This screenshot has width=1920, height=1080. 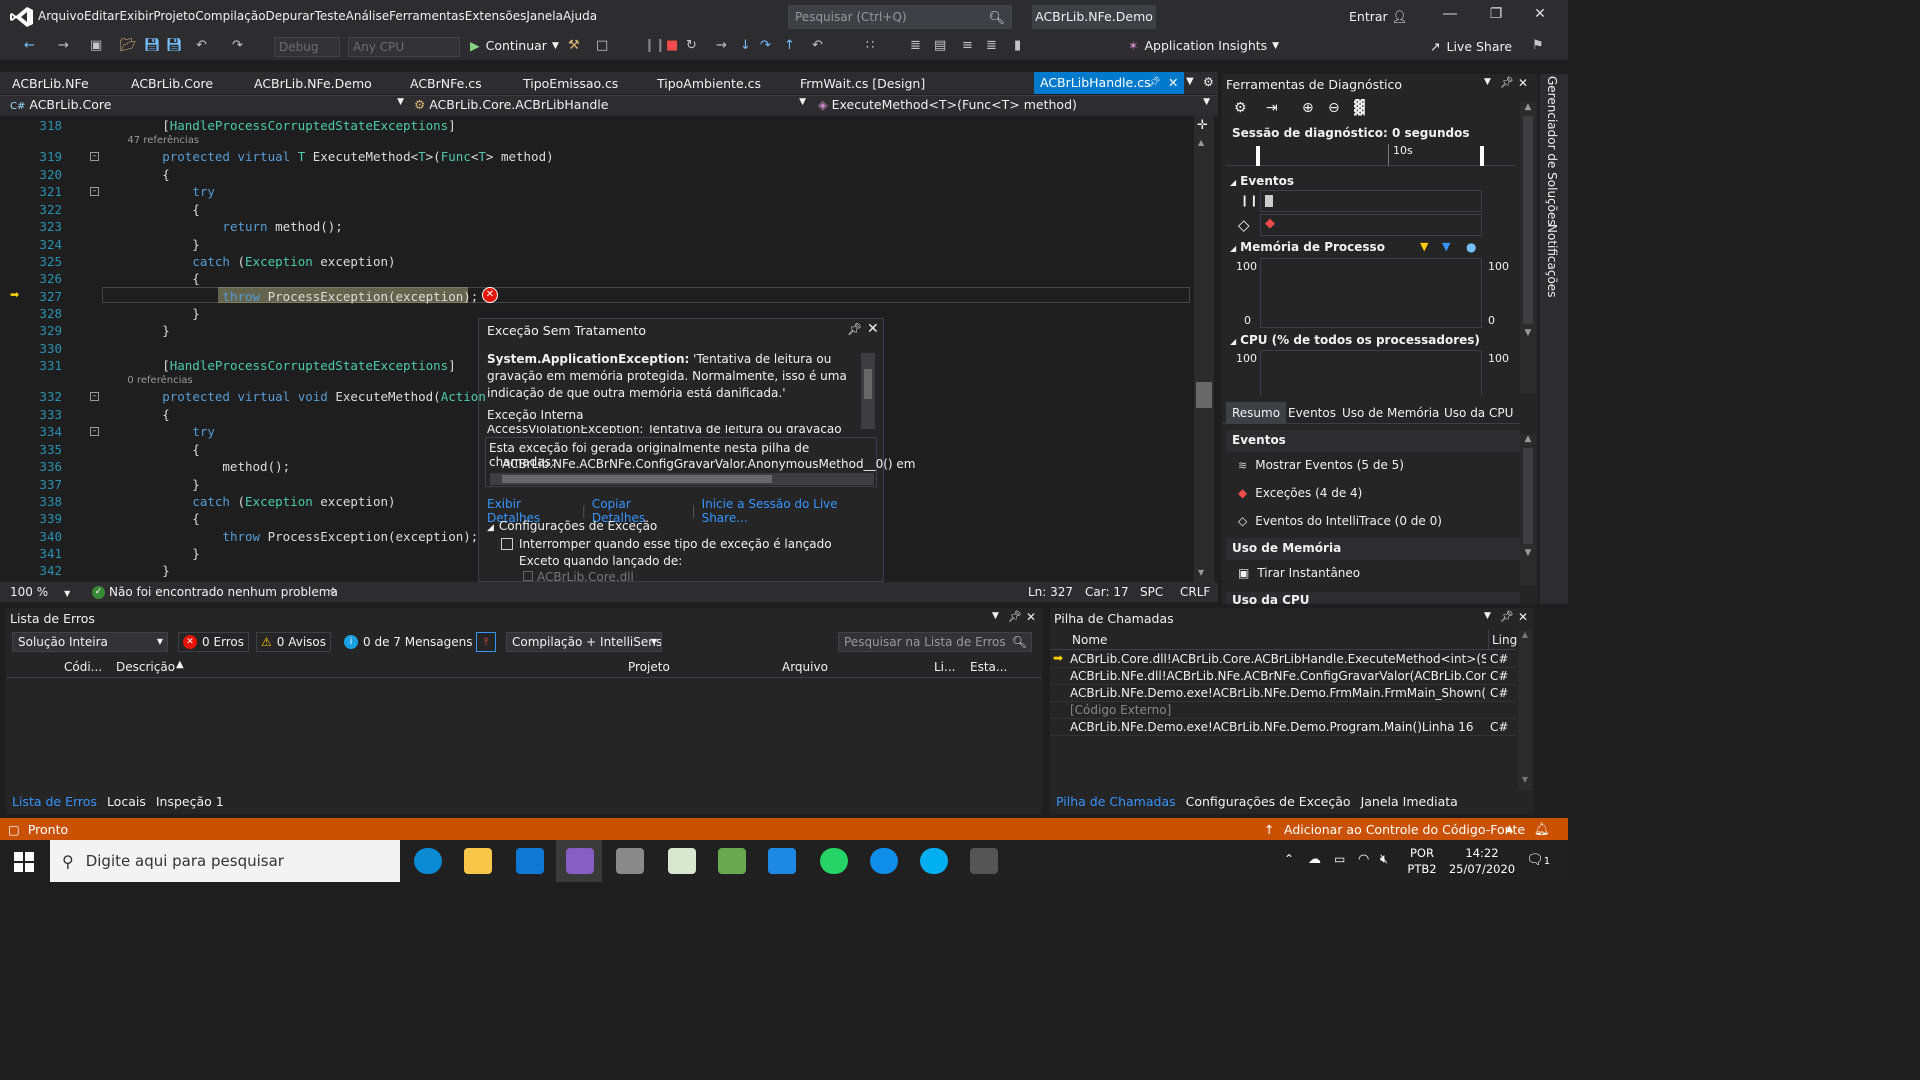 I want to click on diag-scrollbar: ▲ ▼, so click(x=1528, y=248).